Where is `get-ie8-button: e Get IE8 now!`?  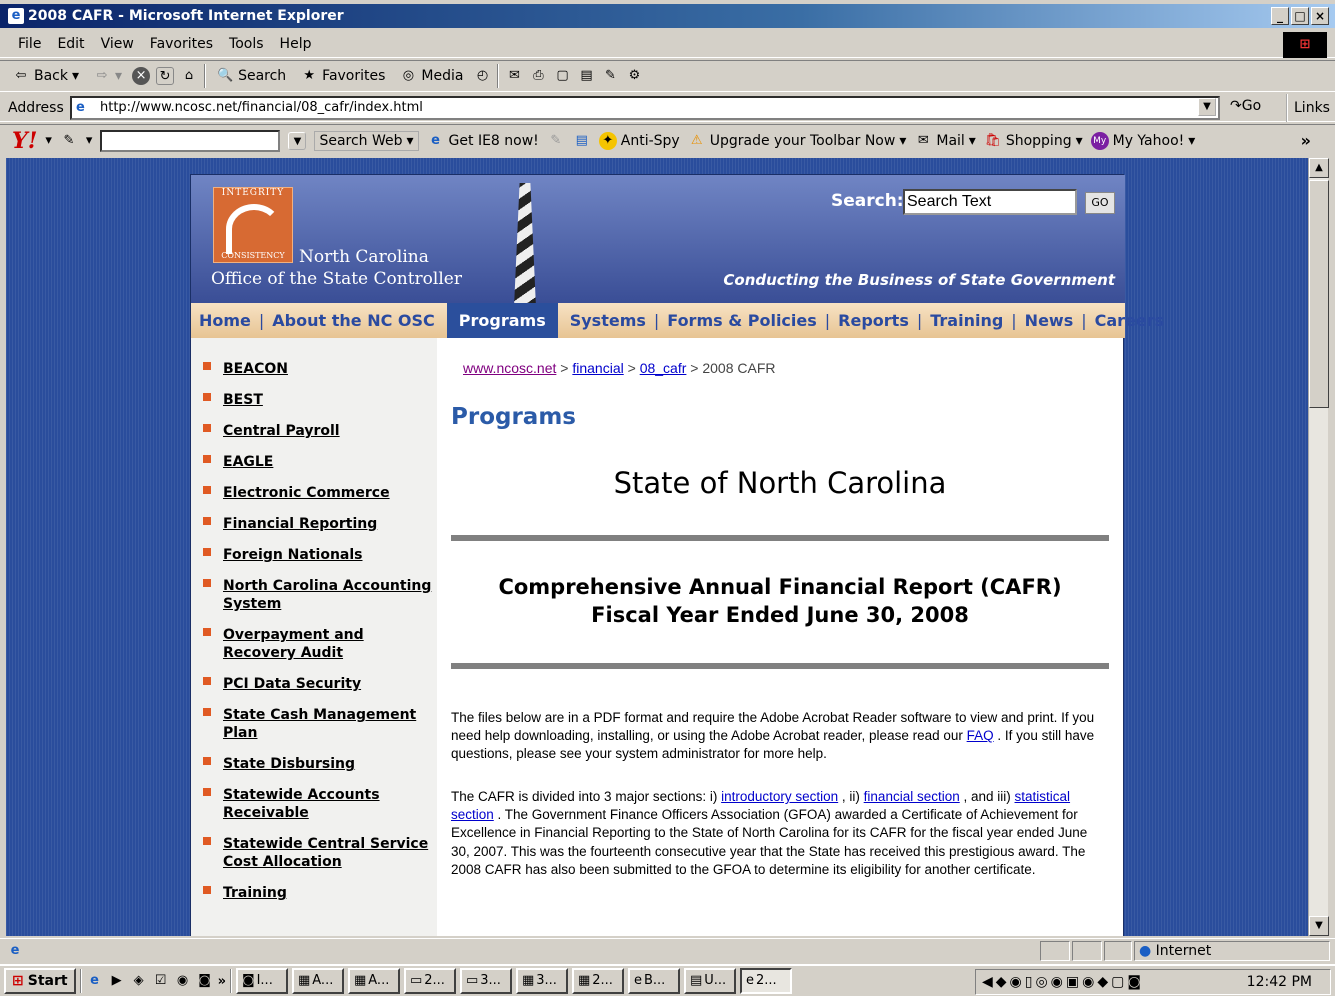 get-ie8-button: e Get IE8 now! is located at coordinates (483, 141).